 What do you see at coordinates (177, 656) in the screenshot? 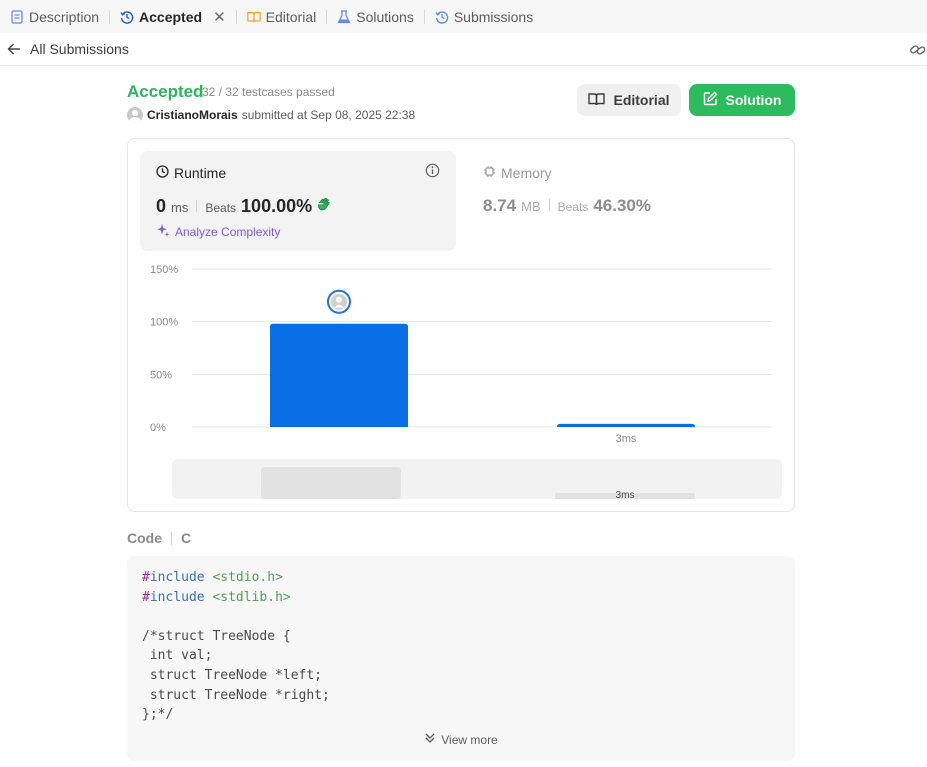
I see `code-line: int val;` at bounding box center [177, 656].